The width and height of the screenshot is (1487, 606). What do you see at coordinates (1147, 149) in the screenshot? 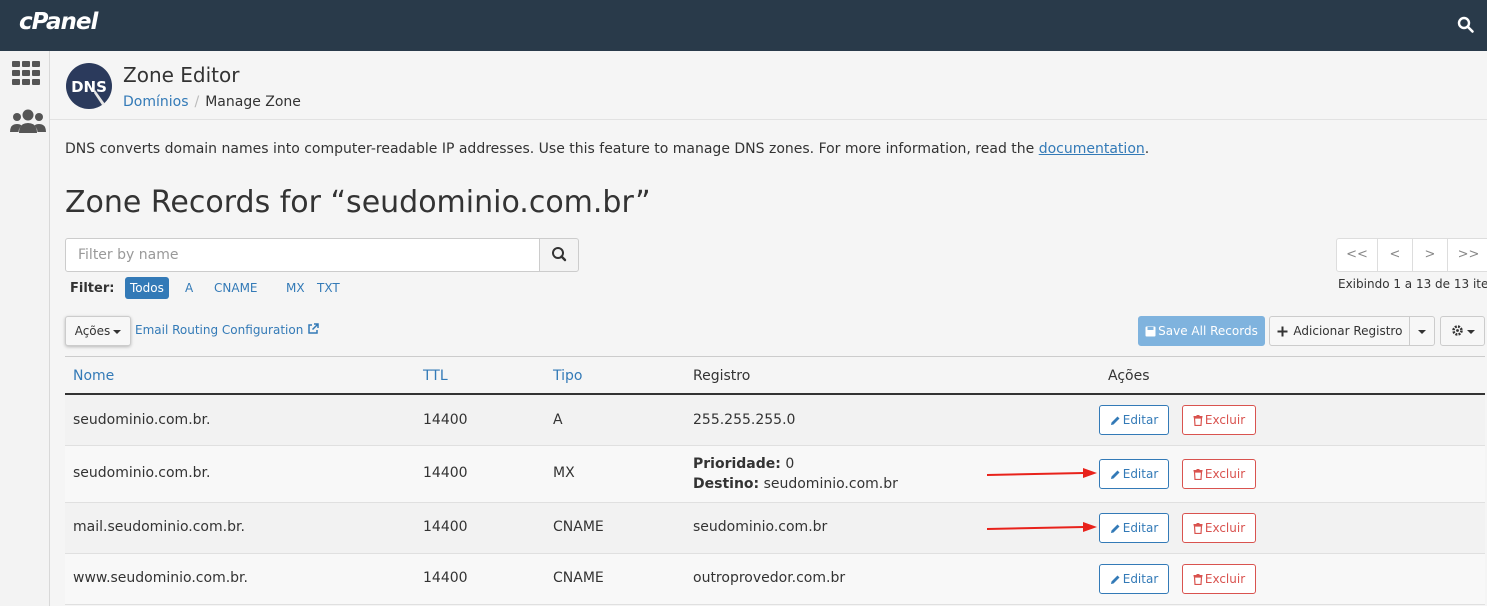
I see `description-end: .` at bounding box center [1147, 149].